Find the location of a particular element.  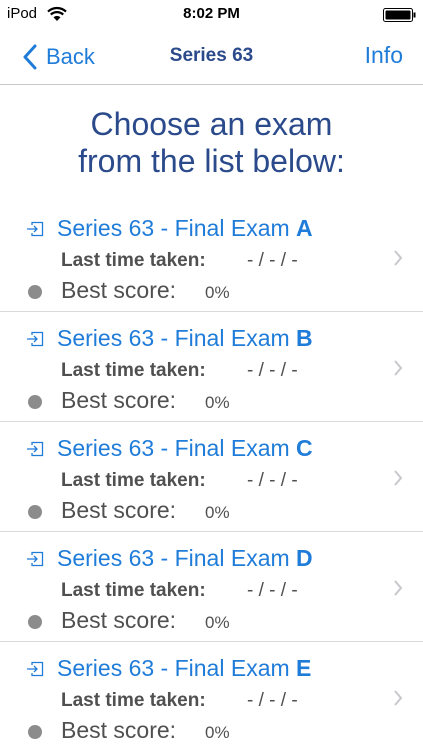

exam-letter: B is located at coordinates (304, 338).